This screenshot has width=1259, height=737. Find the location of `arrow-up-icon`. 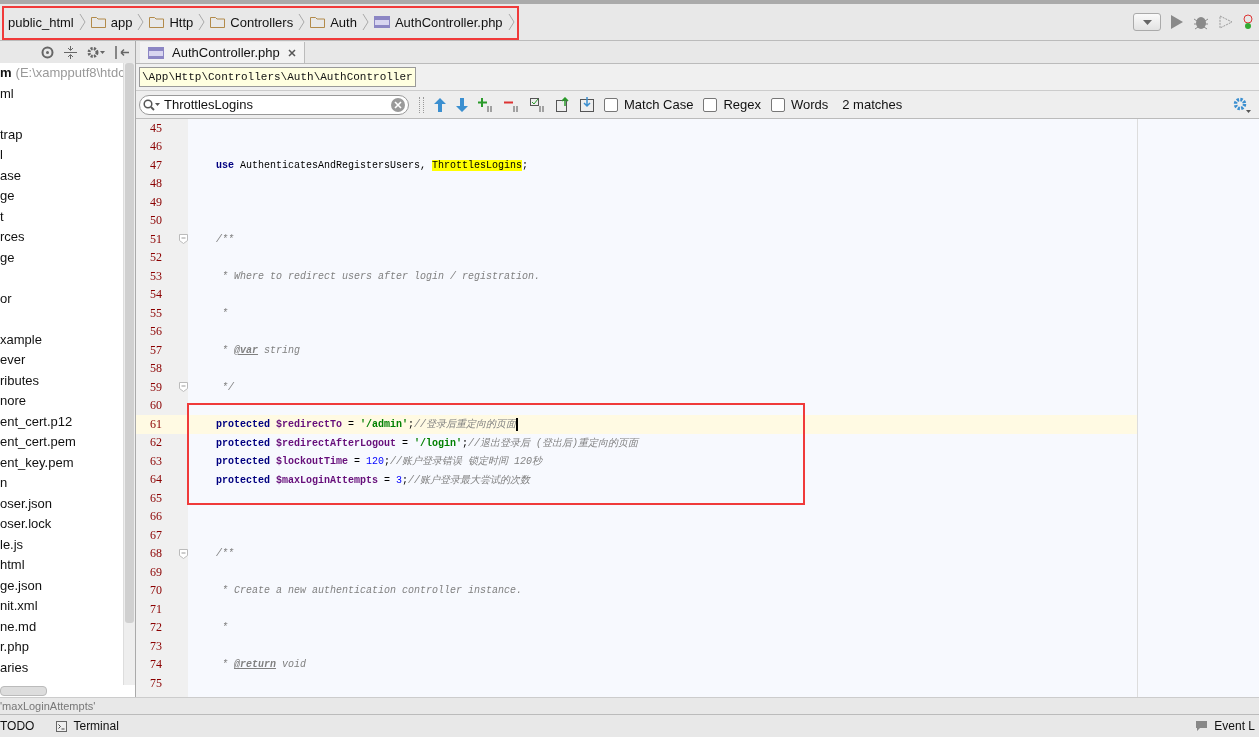

arrow-up-icon is located at coordinates (440, 104).